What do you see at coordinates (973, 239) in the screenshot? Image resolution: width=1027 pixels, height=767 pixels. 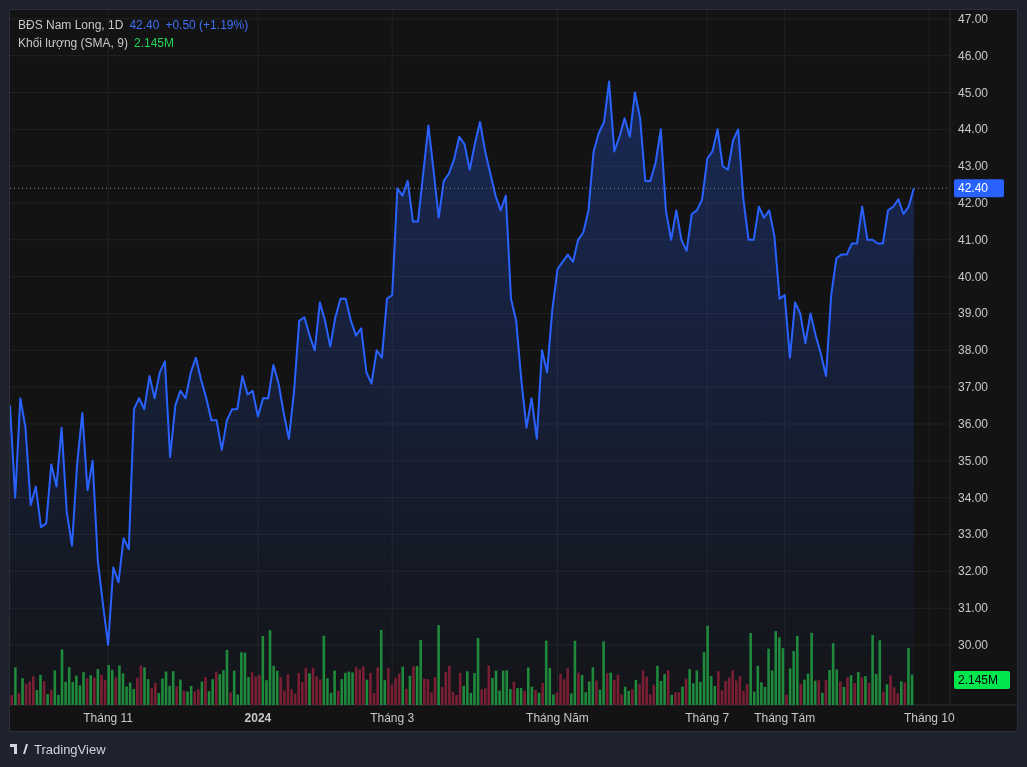 I see `y-axis-label: 41.00` at bounding box center [973, 239].